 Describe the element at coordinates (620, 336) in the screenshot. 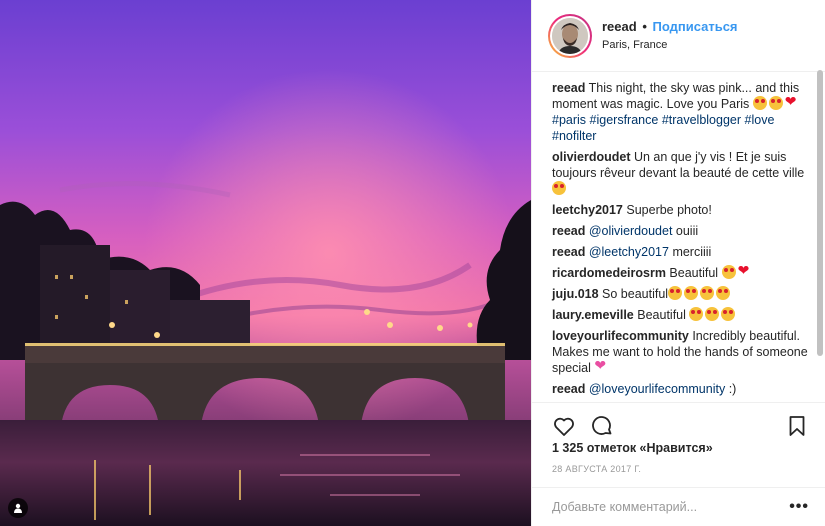

I see `comment-username: loveyourlifecommunity` at that location.